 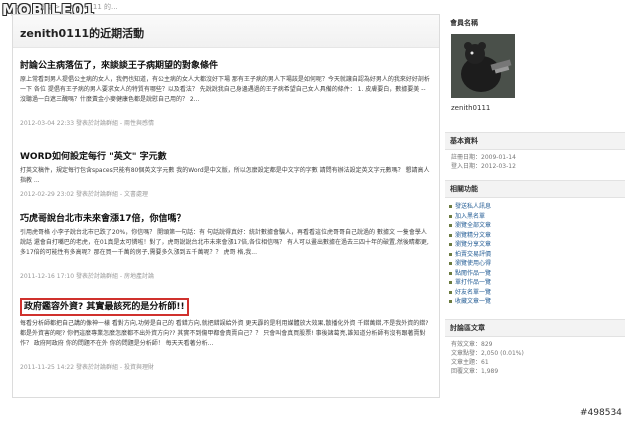 What do you see at coordinates (225, 66) in the screenshot?
I see `post-title-link: 討論公主病落伍了，來談談王子病期望的對象條件` at bounding box center [225, 66].